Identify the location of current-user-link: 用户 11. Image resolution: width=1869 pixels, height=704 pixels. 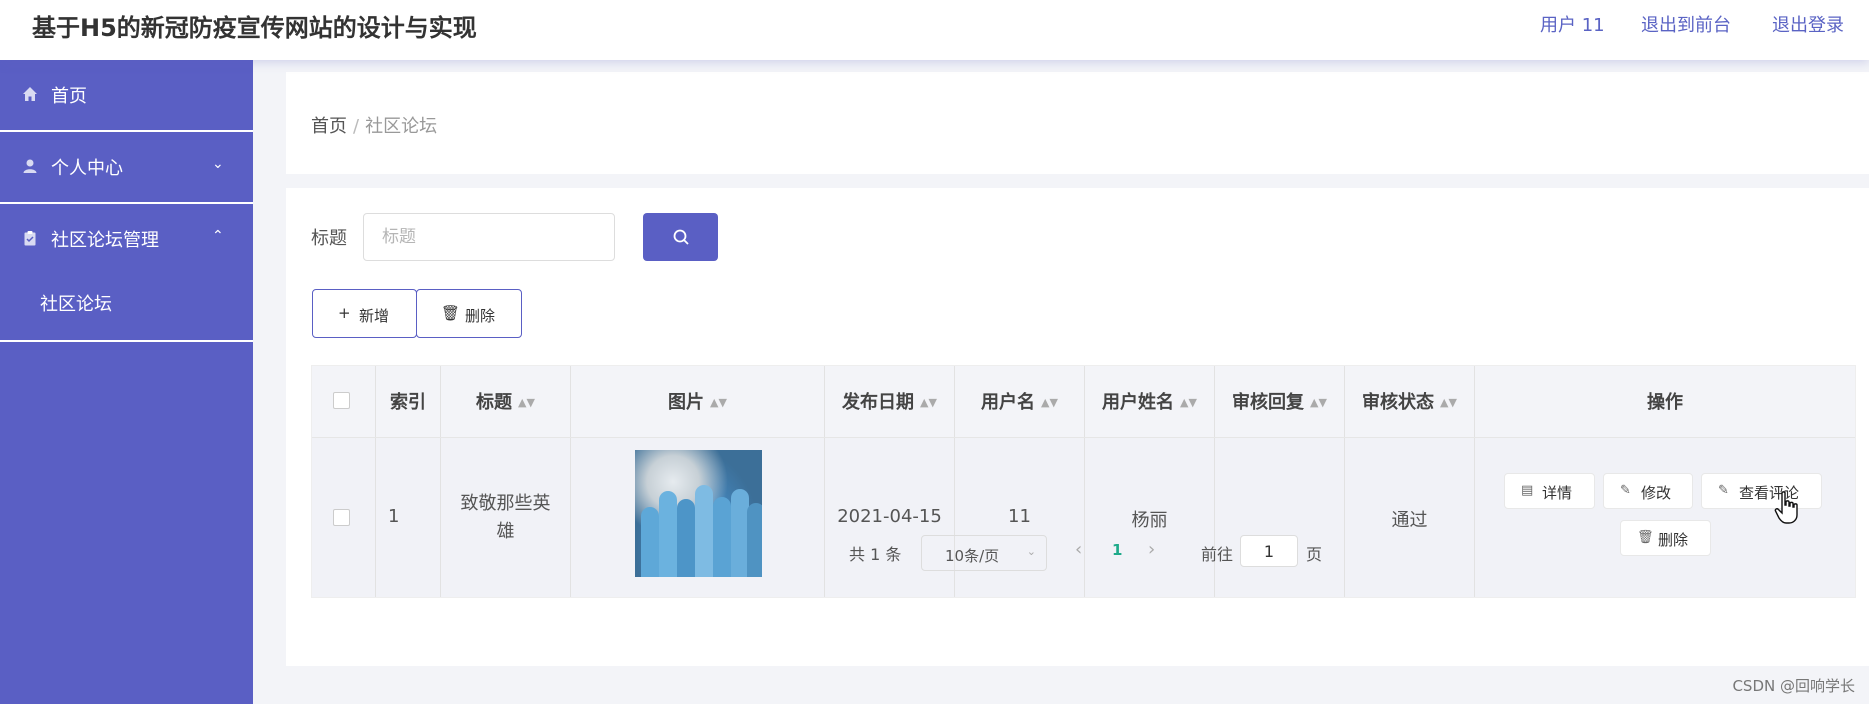
(1572, 24).